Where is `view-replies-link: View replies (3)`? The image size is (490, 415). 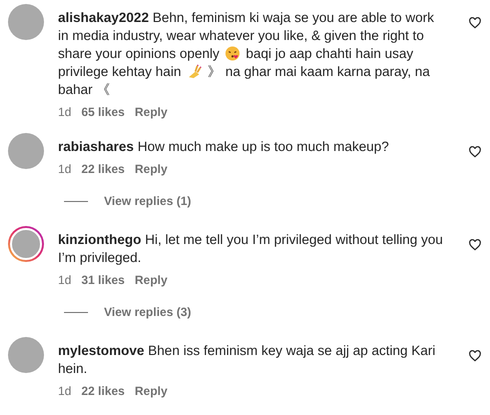
view-replies-link: View replies (3) is located at coordinates (148, 312).